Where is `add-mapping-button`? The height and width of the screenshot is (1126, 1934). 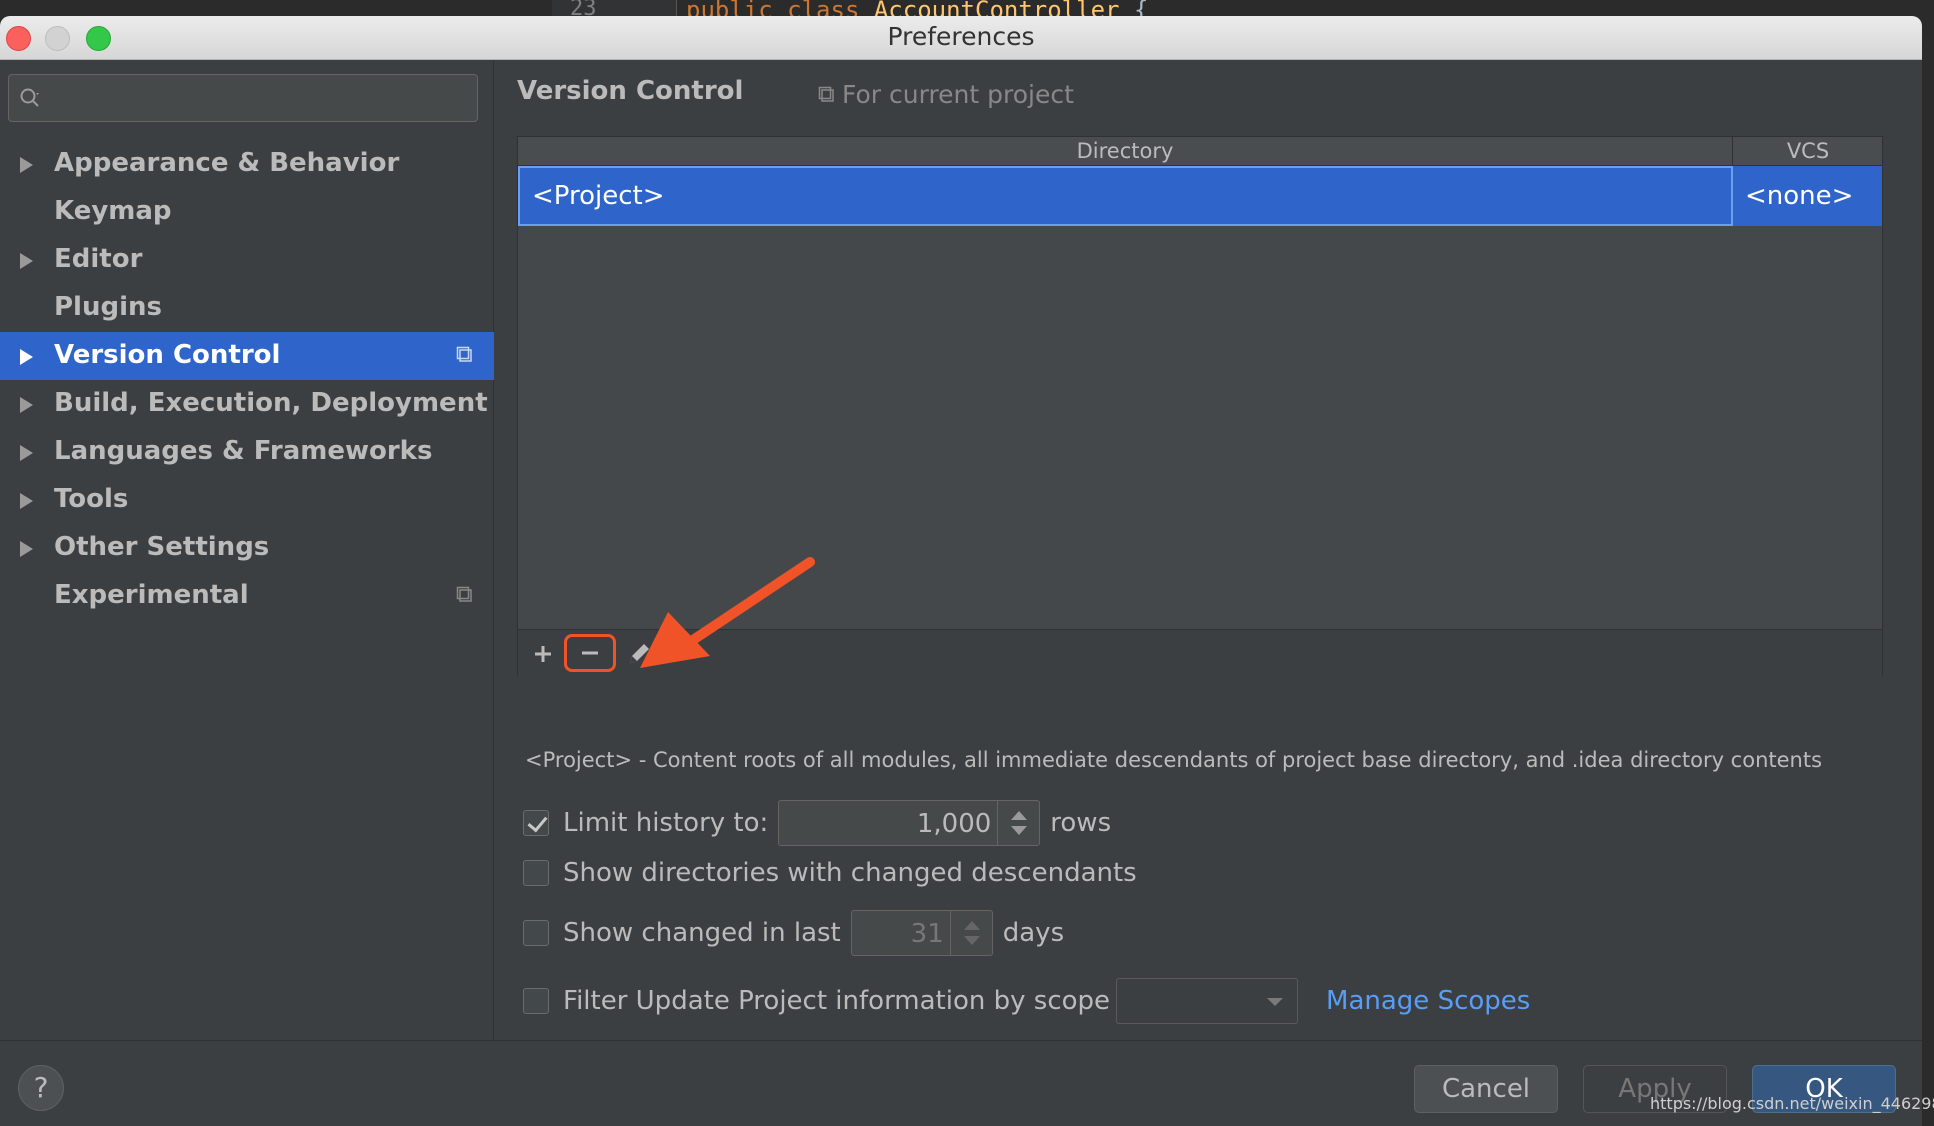 add-mapping-button is located at coordinates (543, 654).